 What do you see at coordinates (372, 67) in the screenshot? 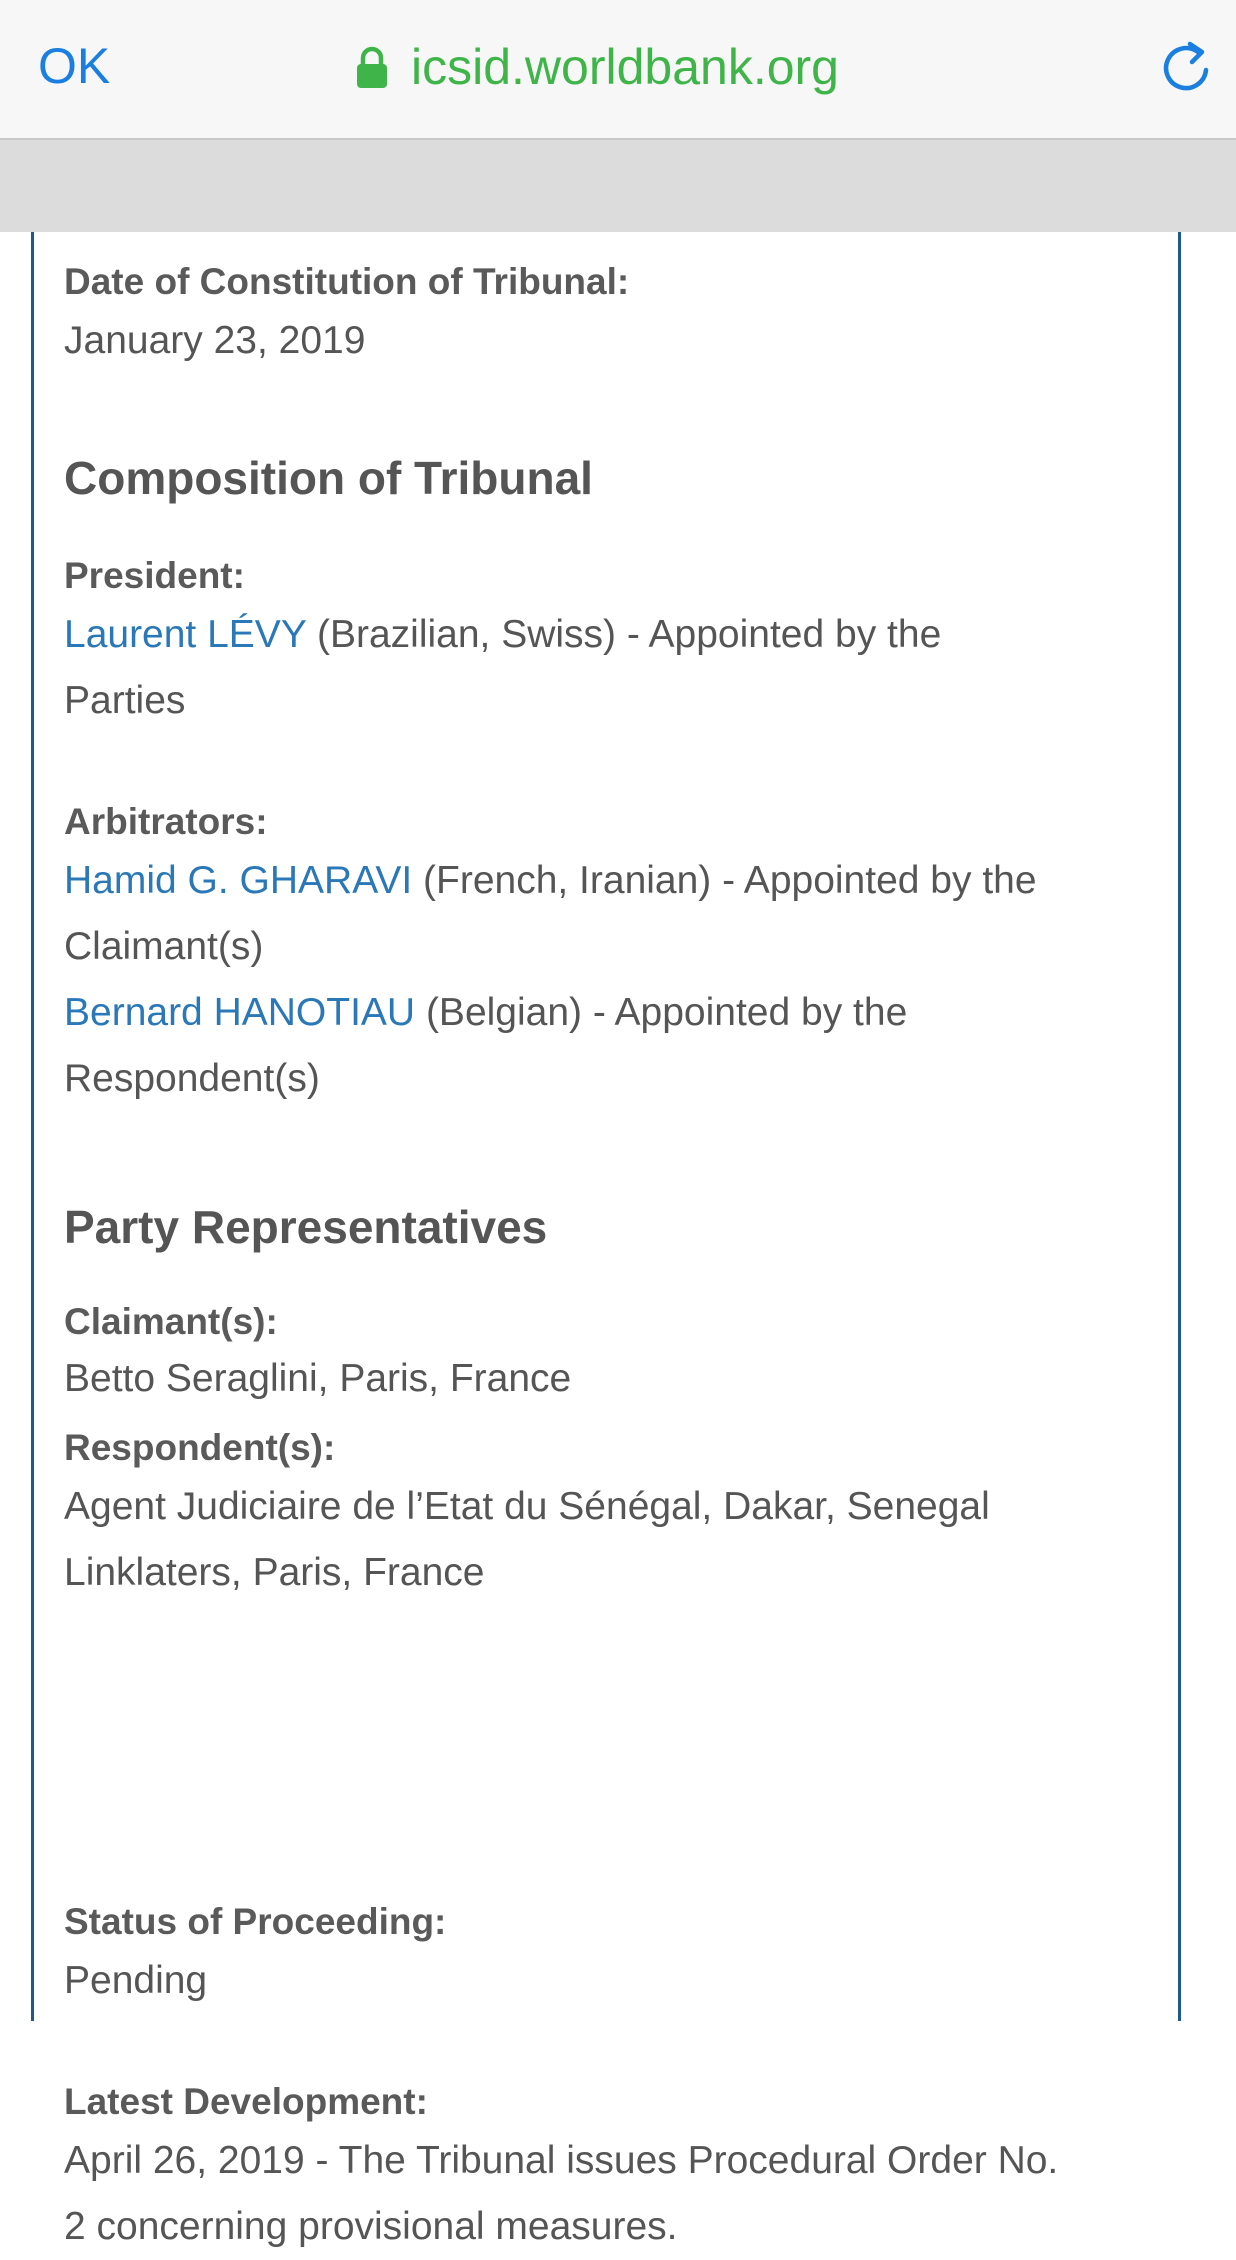
I see `lock-icon` at bounding box center [372, 67].